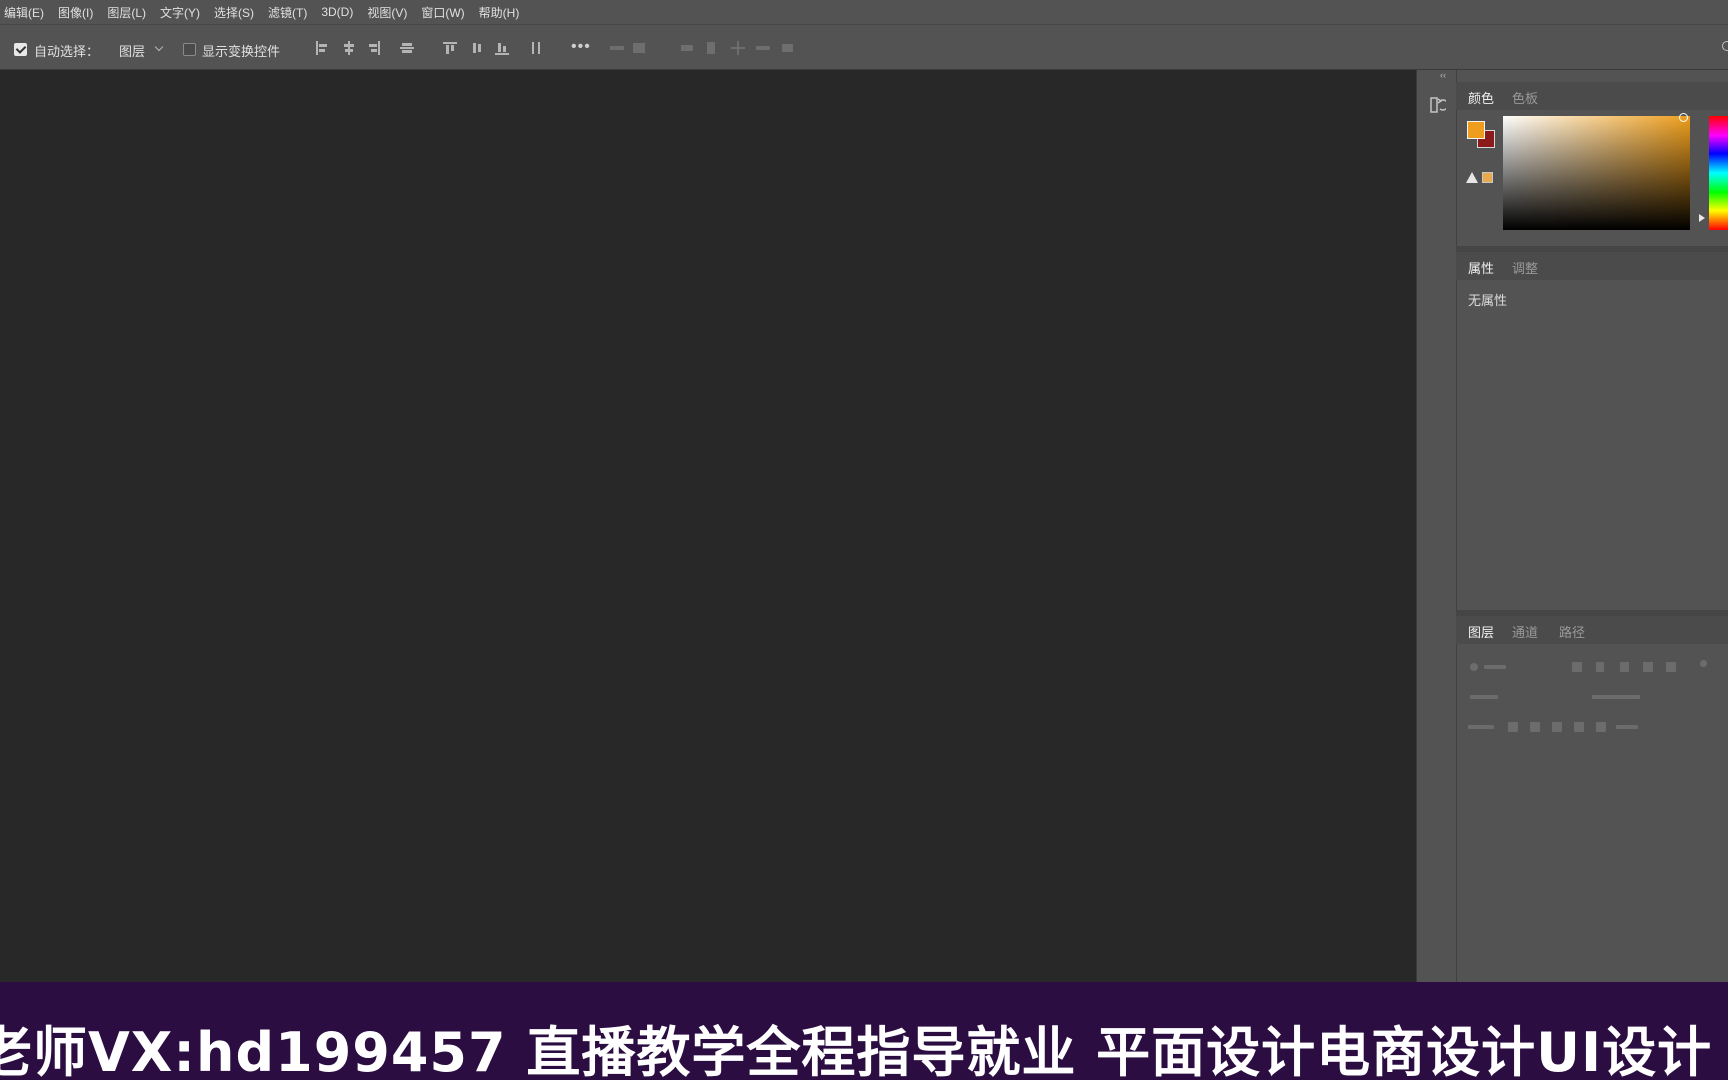  What do you see at coordinates (687, 48) in the screenshot?
I see `3d-orbit-icon` at bounding box center [687, 48].